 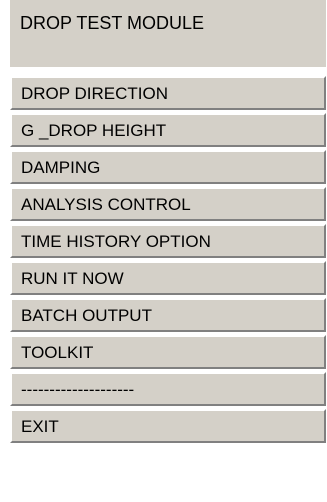 I want to click on analysis-control-button: ANALYSIS CONTROL, so click(x=168, y=204).